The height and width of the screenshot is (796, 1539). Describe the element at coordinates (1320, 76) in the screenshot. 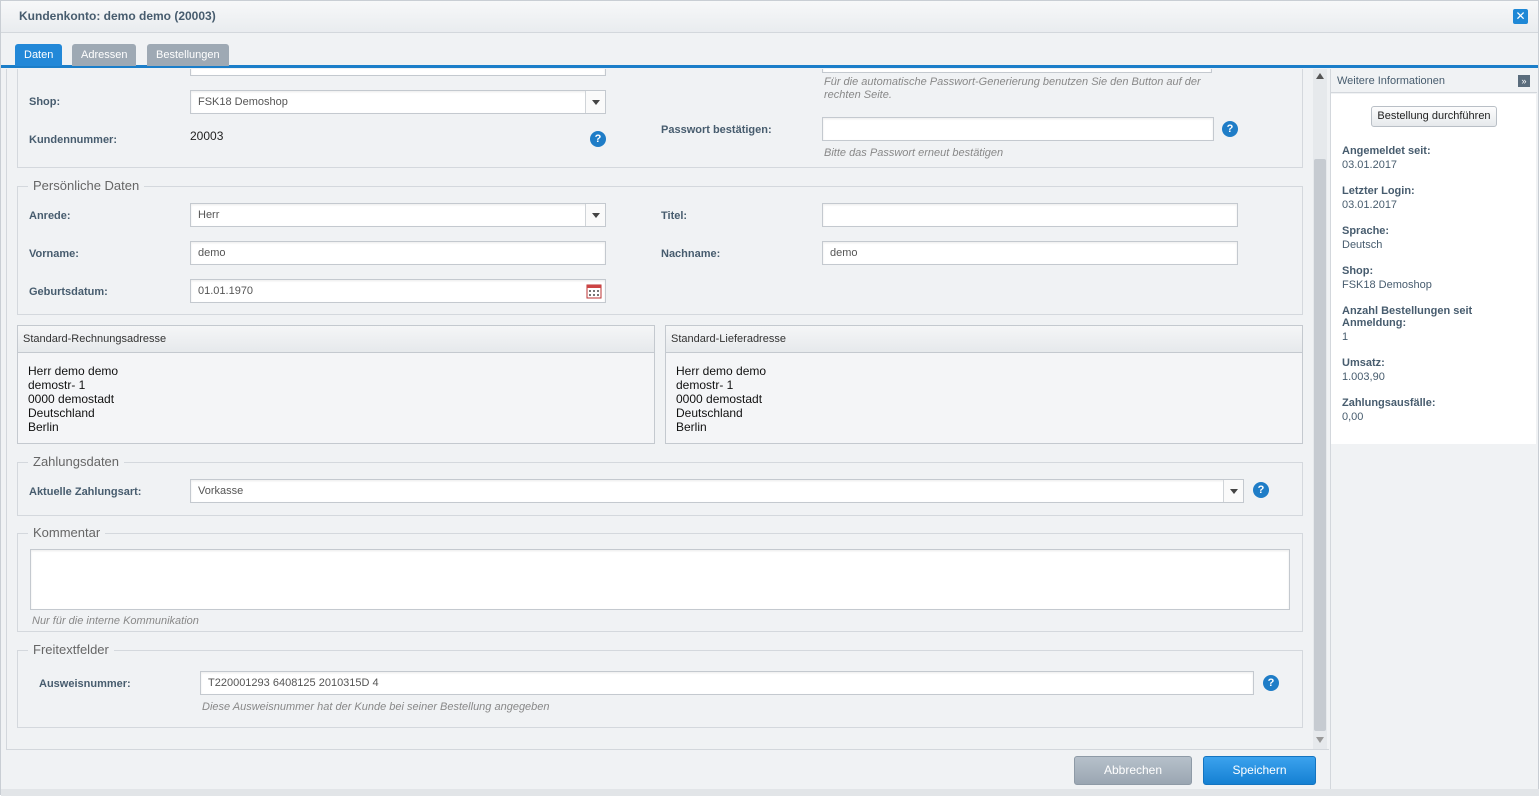

I see `scroll-up-icon` at that location.